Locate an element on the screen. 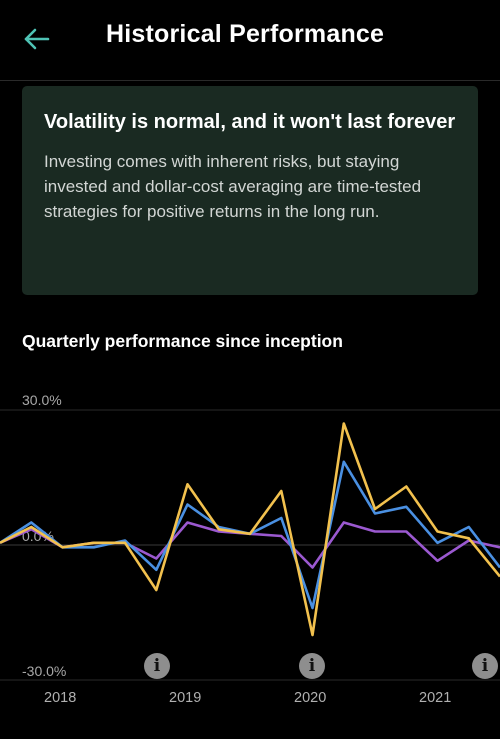 This screenshot has width=500, height=739. header: Historical Performance is located at coordinates (250, 39).